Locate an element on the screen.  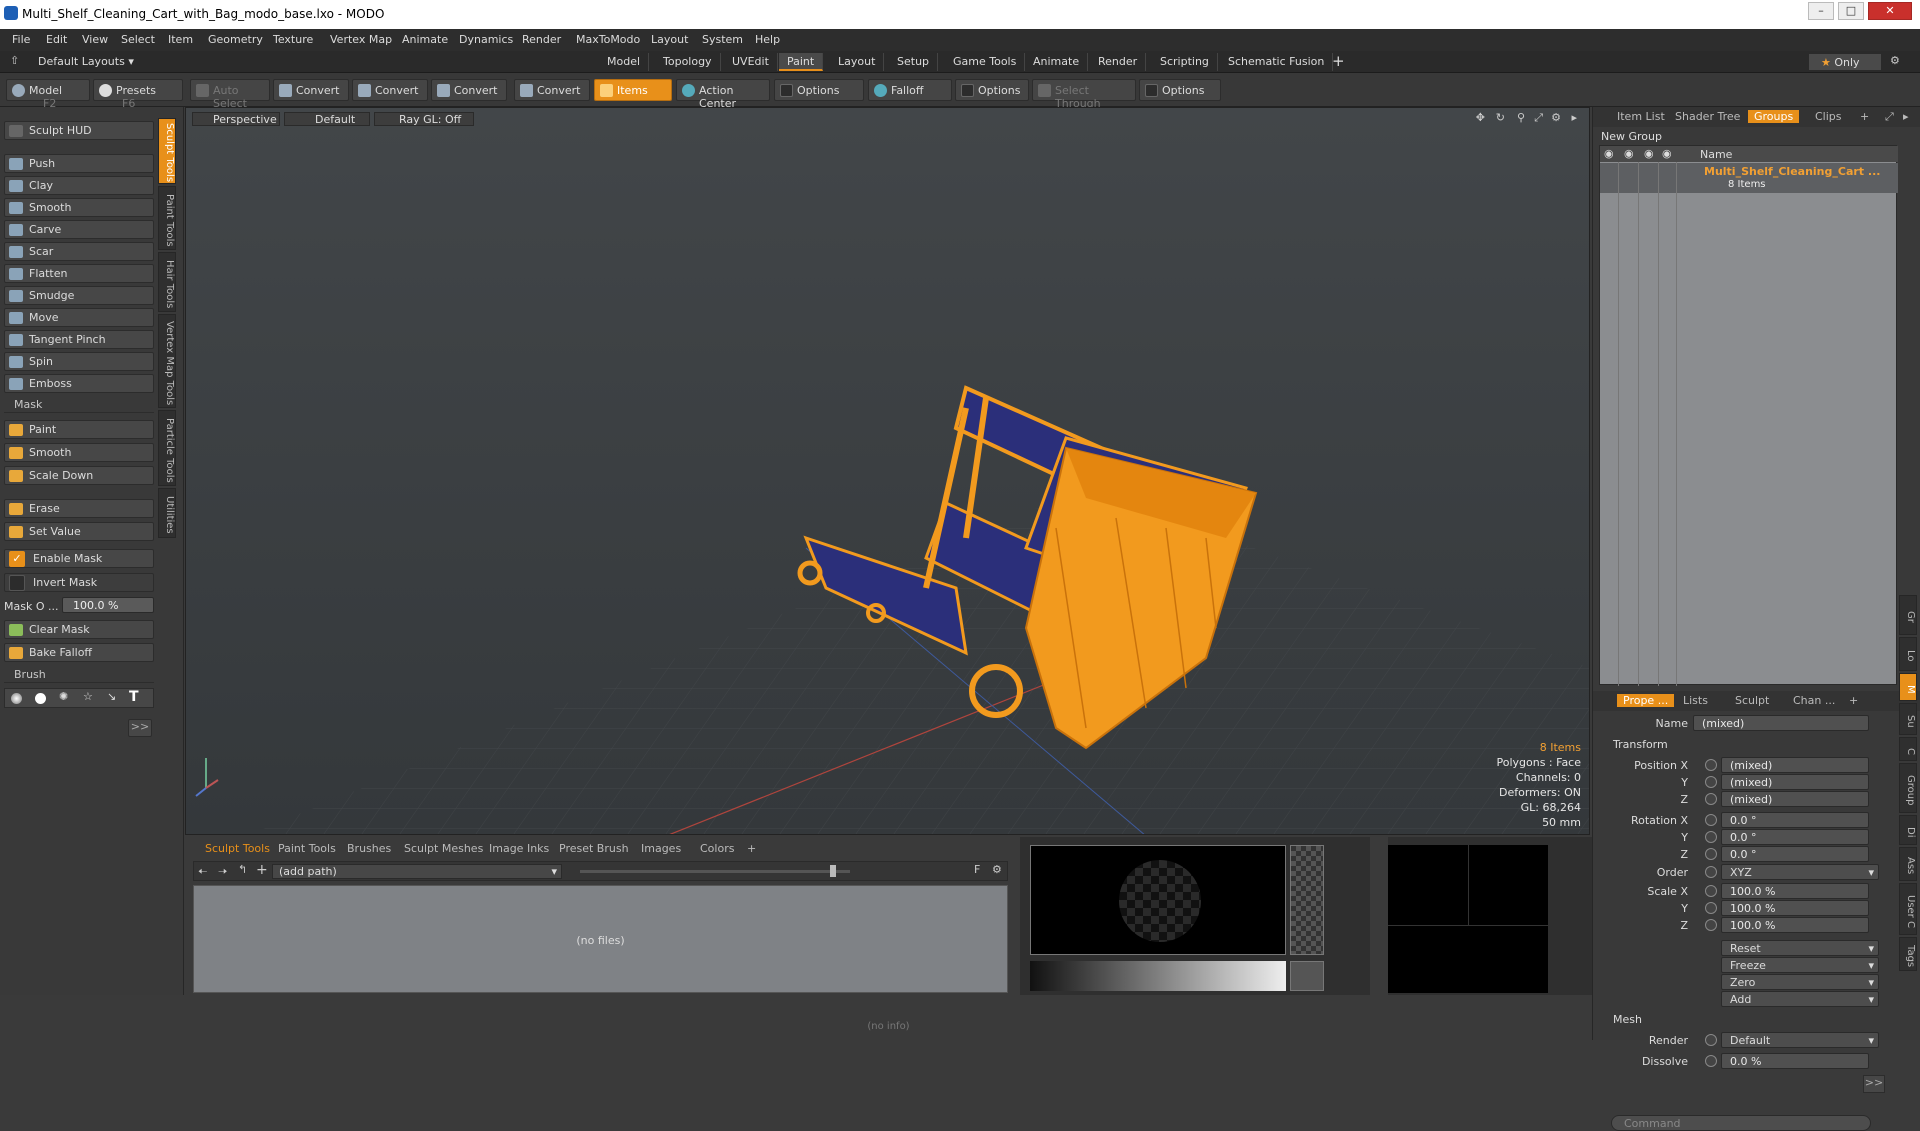
convert-materials-button: Convert is located at coordinates (552, 90).